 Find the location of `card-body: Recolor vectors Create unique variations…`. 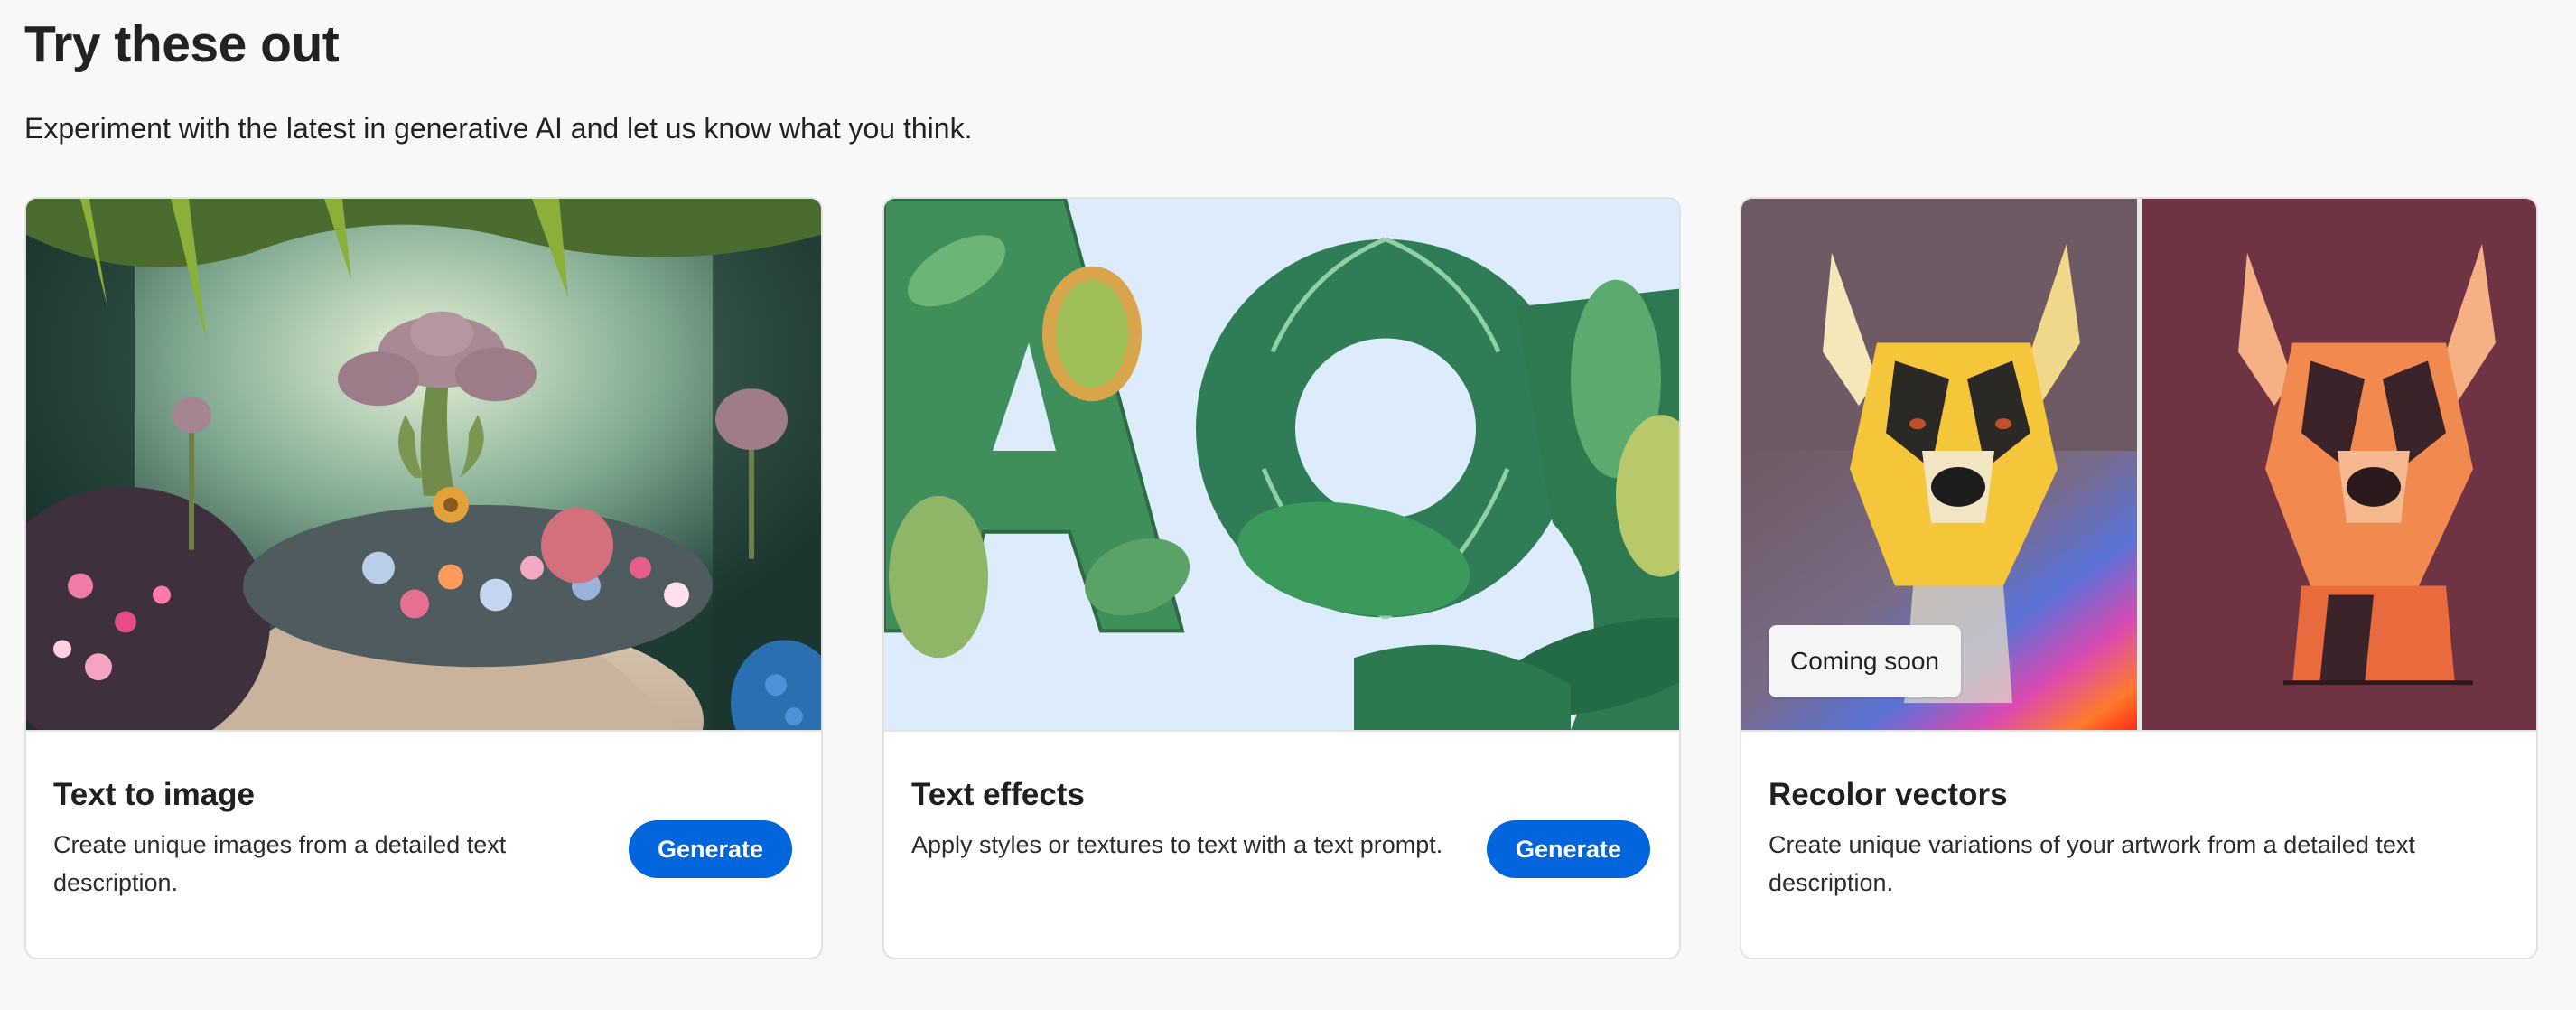

card-body: Recolor vectors Create unique variations… is located at coordinates (2138, 845).